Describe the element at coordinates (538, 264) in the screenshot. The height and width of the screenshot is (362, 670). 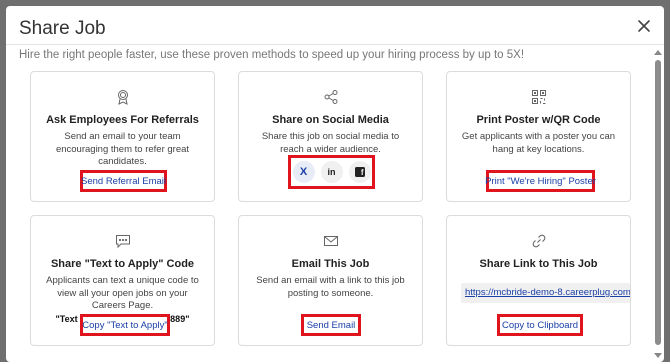
I see `card-link-title: Share Link to This Job` at that location.